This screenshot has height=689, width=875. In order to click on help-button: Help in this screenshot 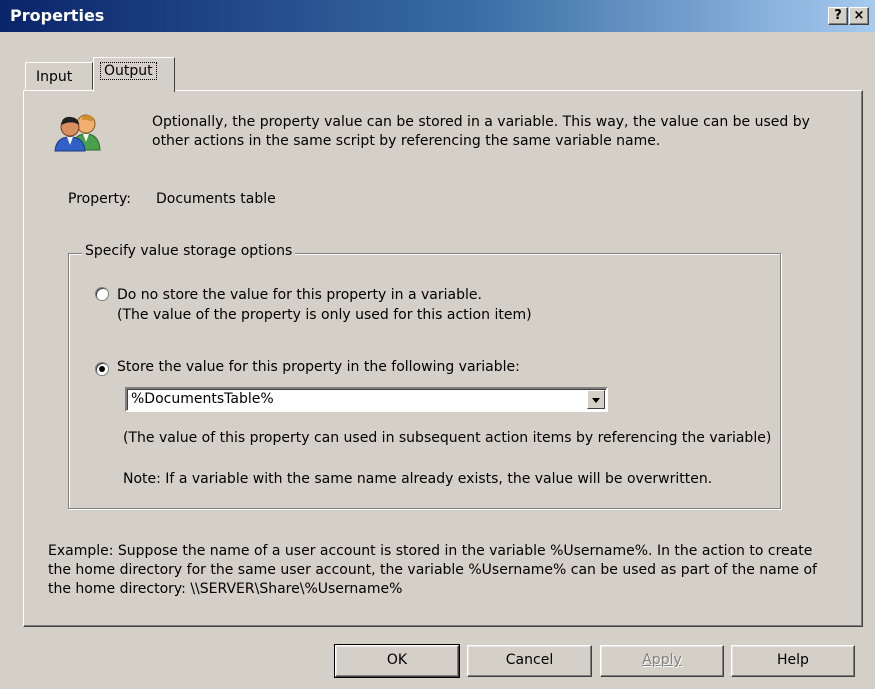, I will do `click(793, 661)`.